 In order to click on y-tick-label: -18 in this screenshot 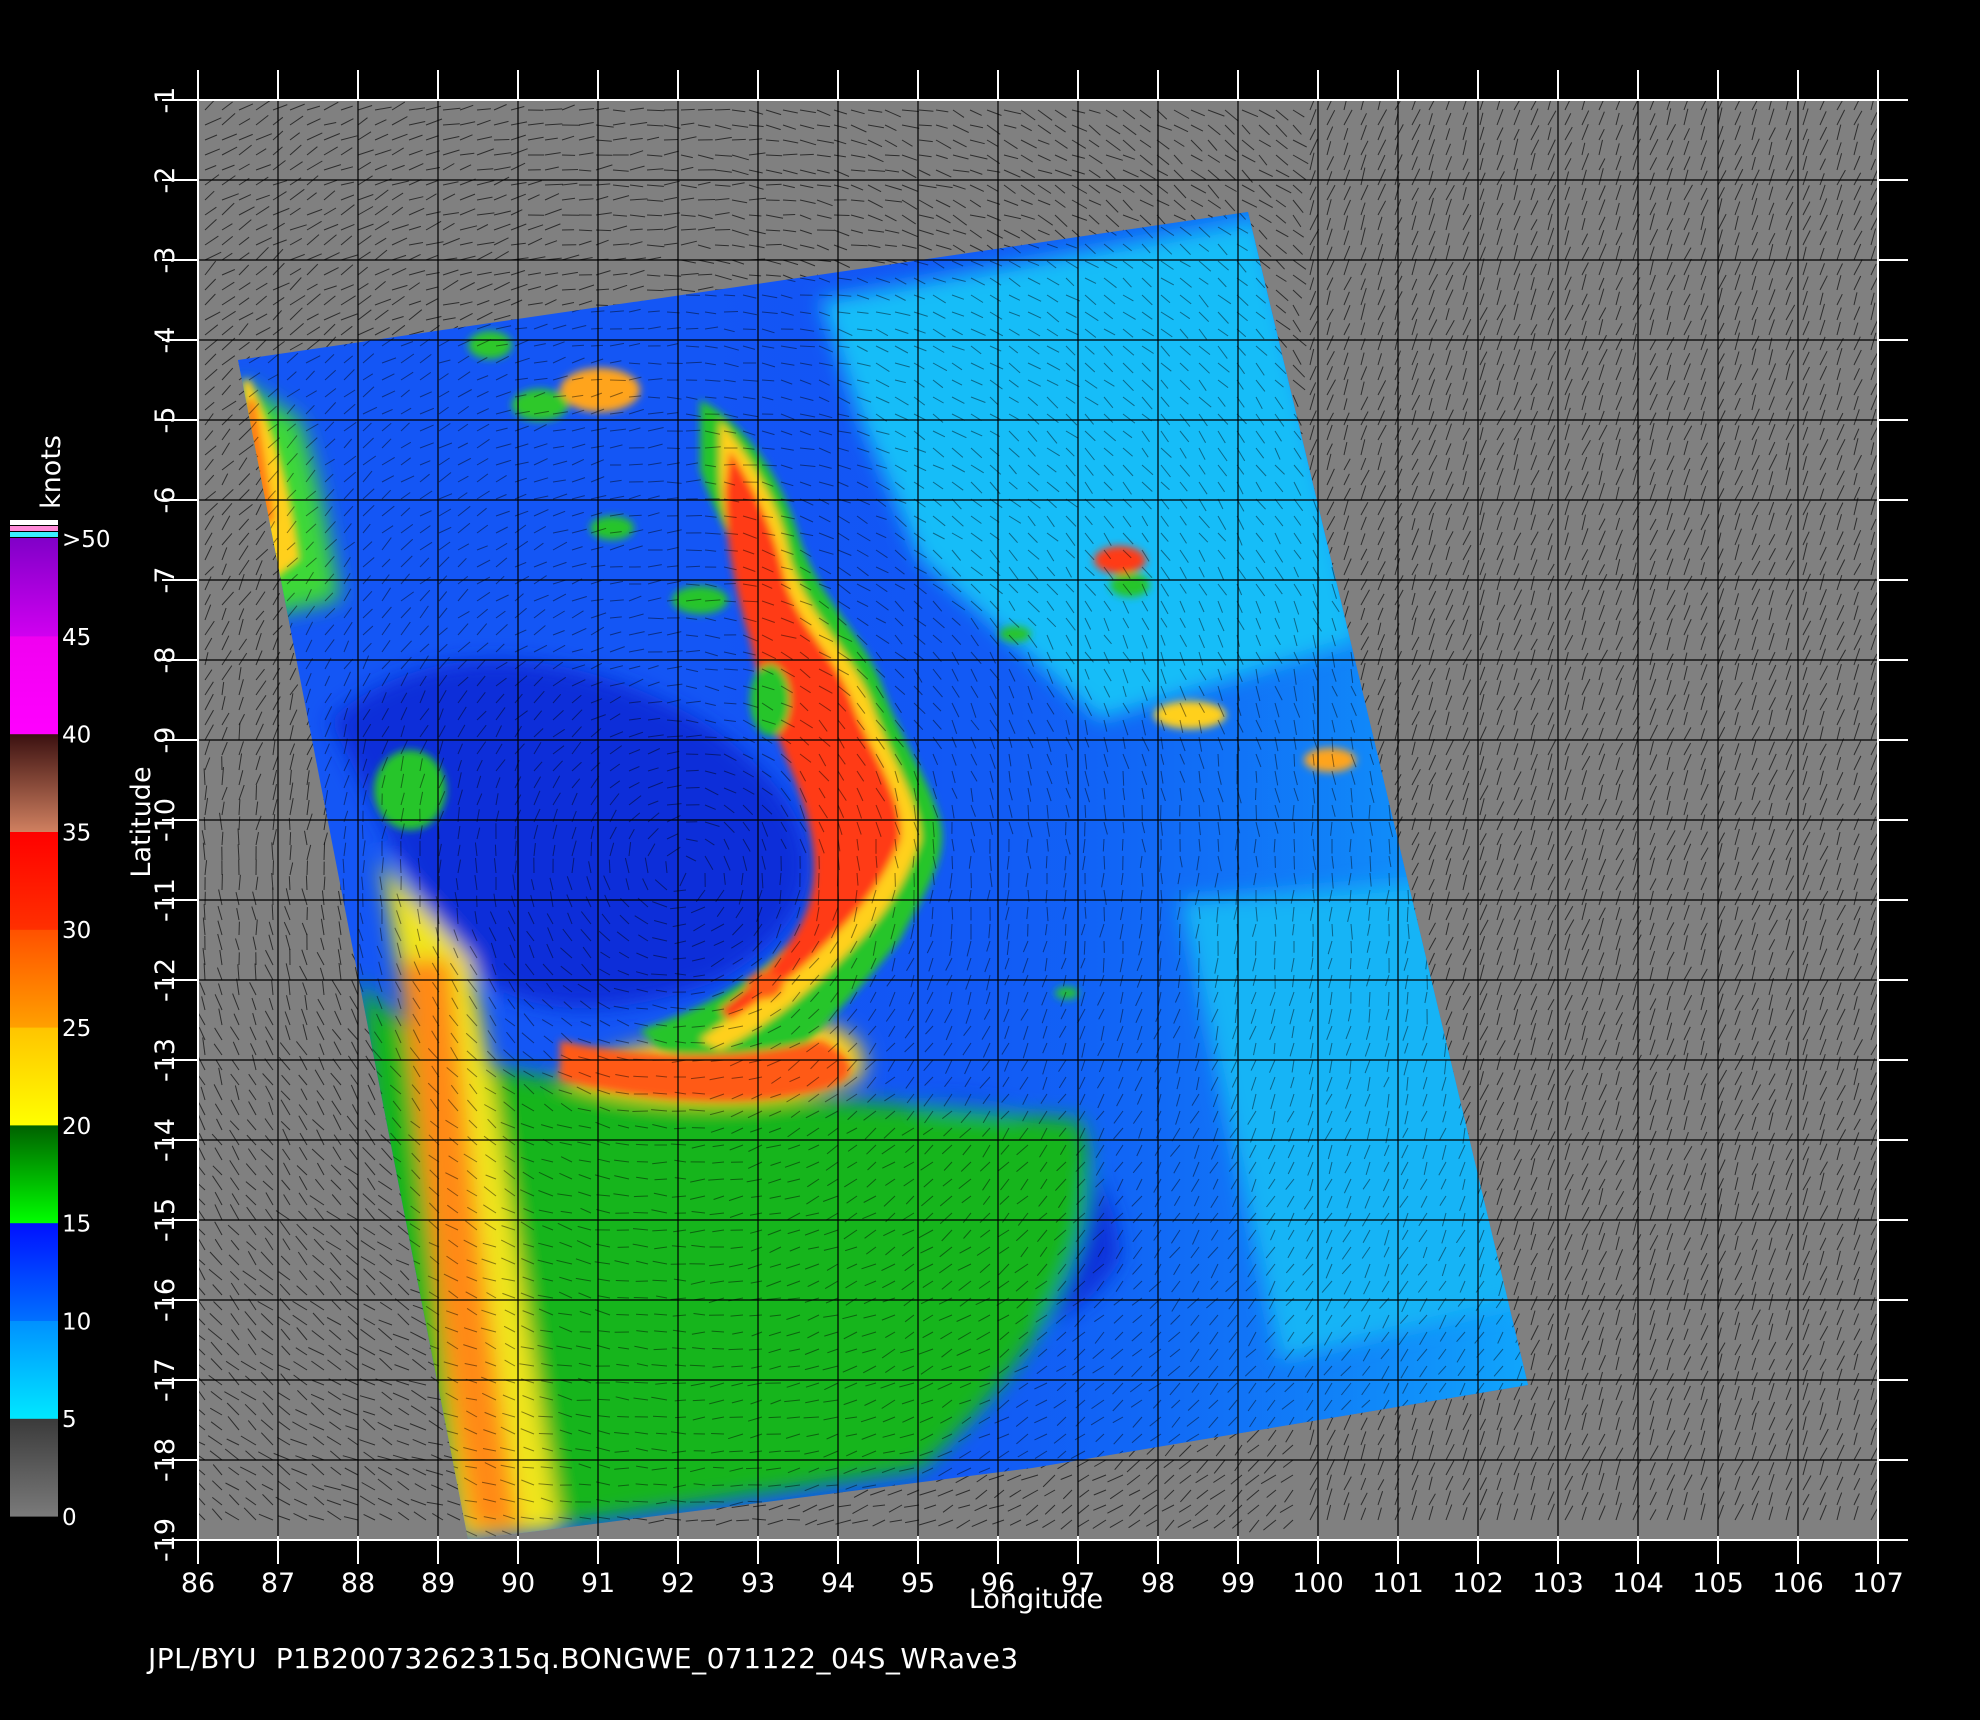, I will do `click(165, 1460)`.